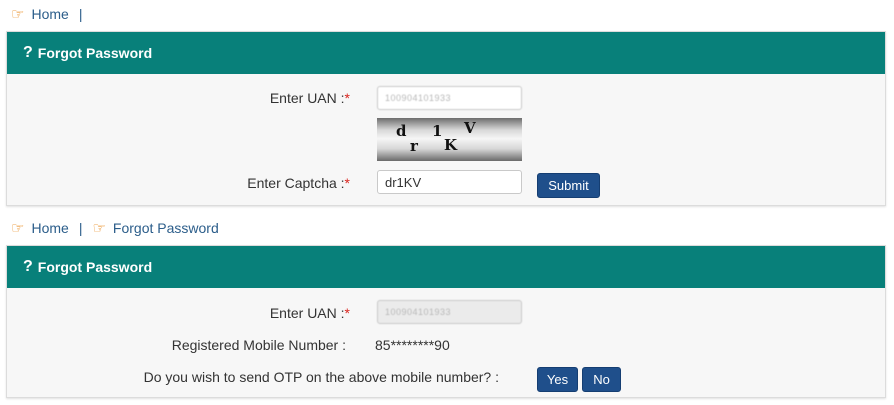  What do you see at coordinates (449, 312) in the screenshot?
I see `uan-input-disabled` at bounding box center [449, 312].